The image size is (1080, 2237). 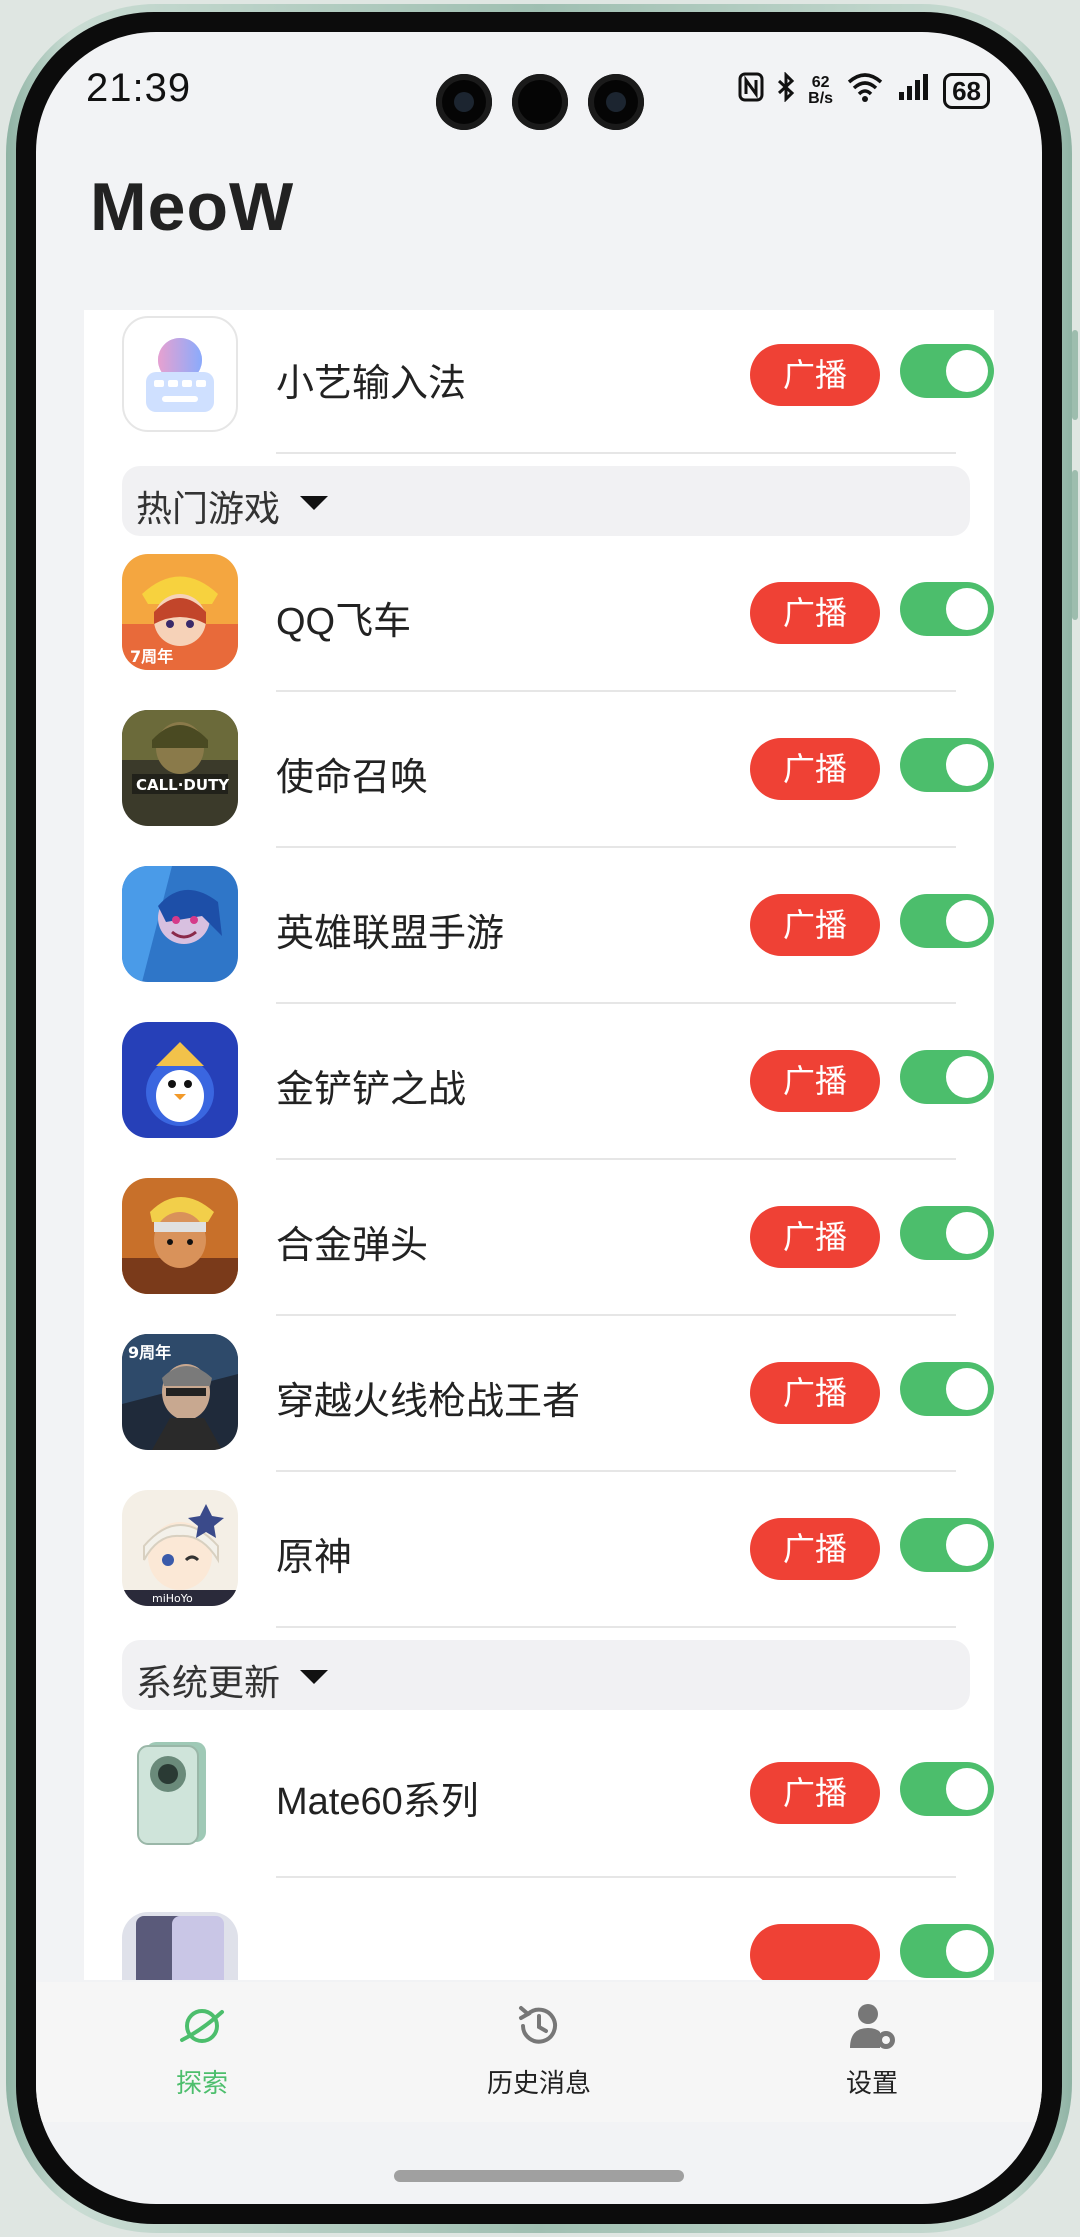 What do you see at coordinates (546, 1675) in the screenshot?
I see `section-header-system-update: 系统更新` at bounding box center [546, 1675].